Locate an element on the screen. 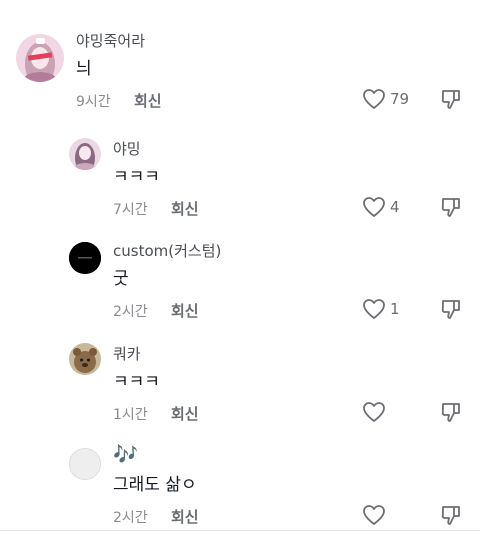 The image size is (480, 536). like-button: 1 is located at coordinates (381, 309).